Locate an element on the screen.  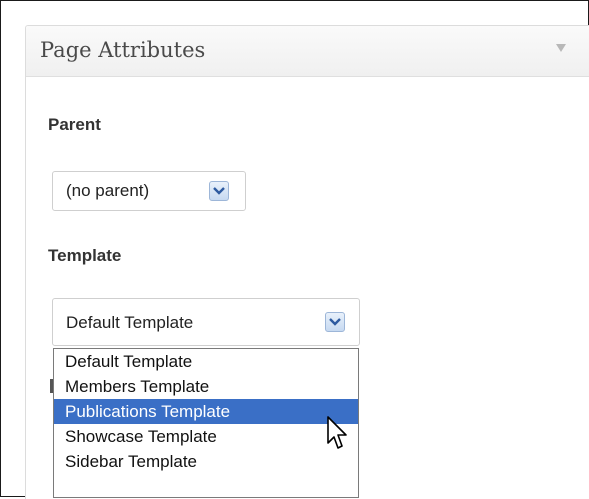
template-option: Sidebar Template is located at coordinates (206, 461).